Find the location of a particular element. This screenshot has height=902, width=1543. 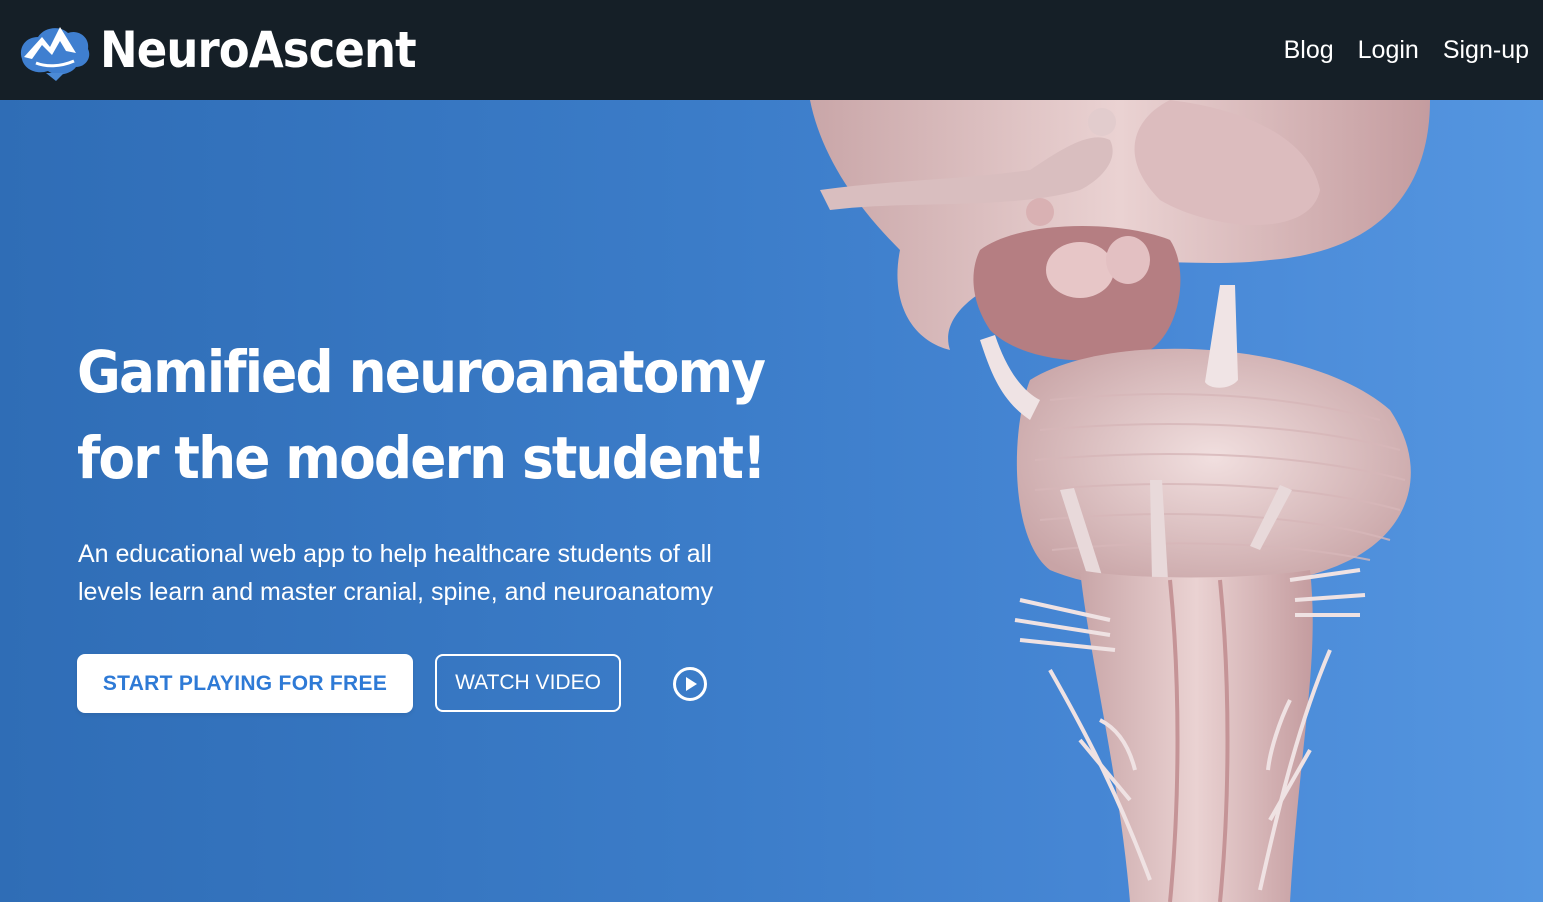

nav-login-link: Login is located at coordinates (1388, 50).